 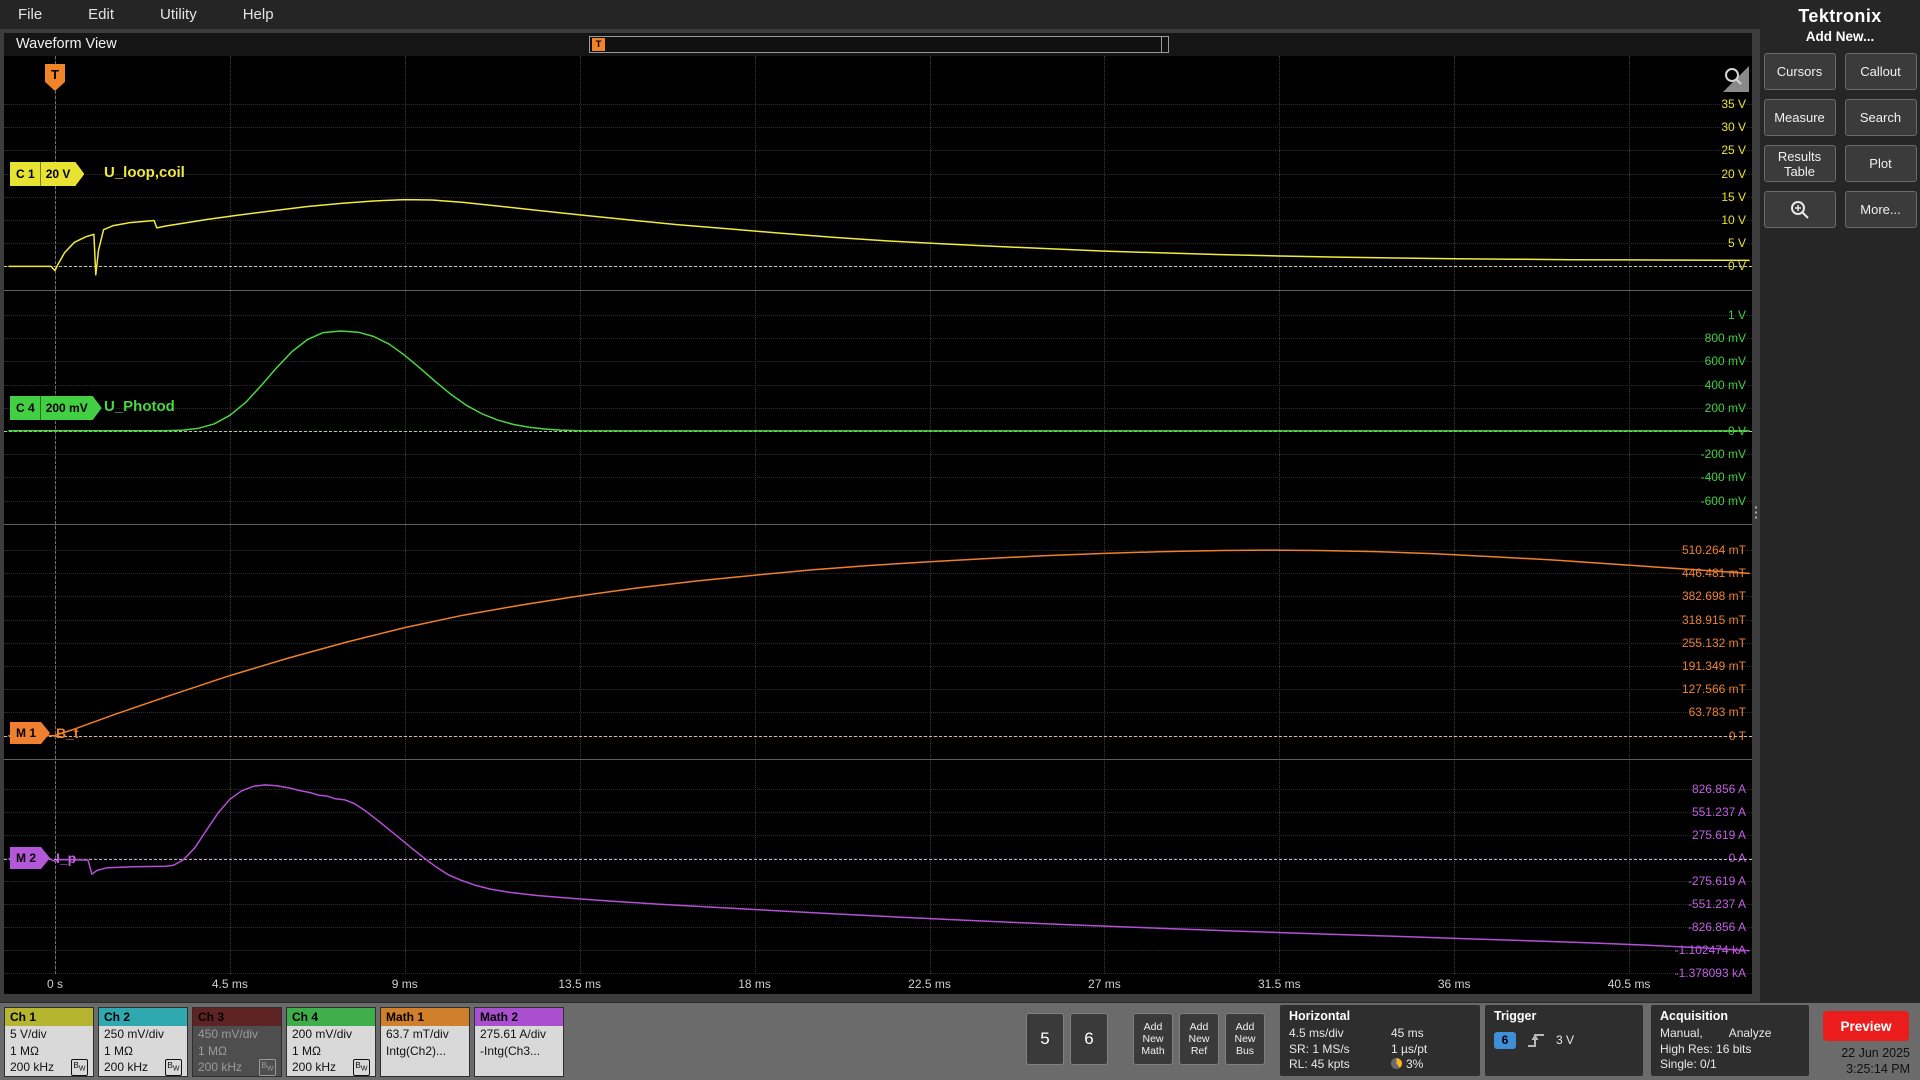 What do you see at coordinates (49, 1034) in the screenshot?
I see `badge-setting-row: 5 V/div` at bounding box center [49, 1034].